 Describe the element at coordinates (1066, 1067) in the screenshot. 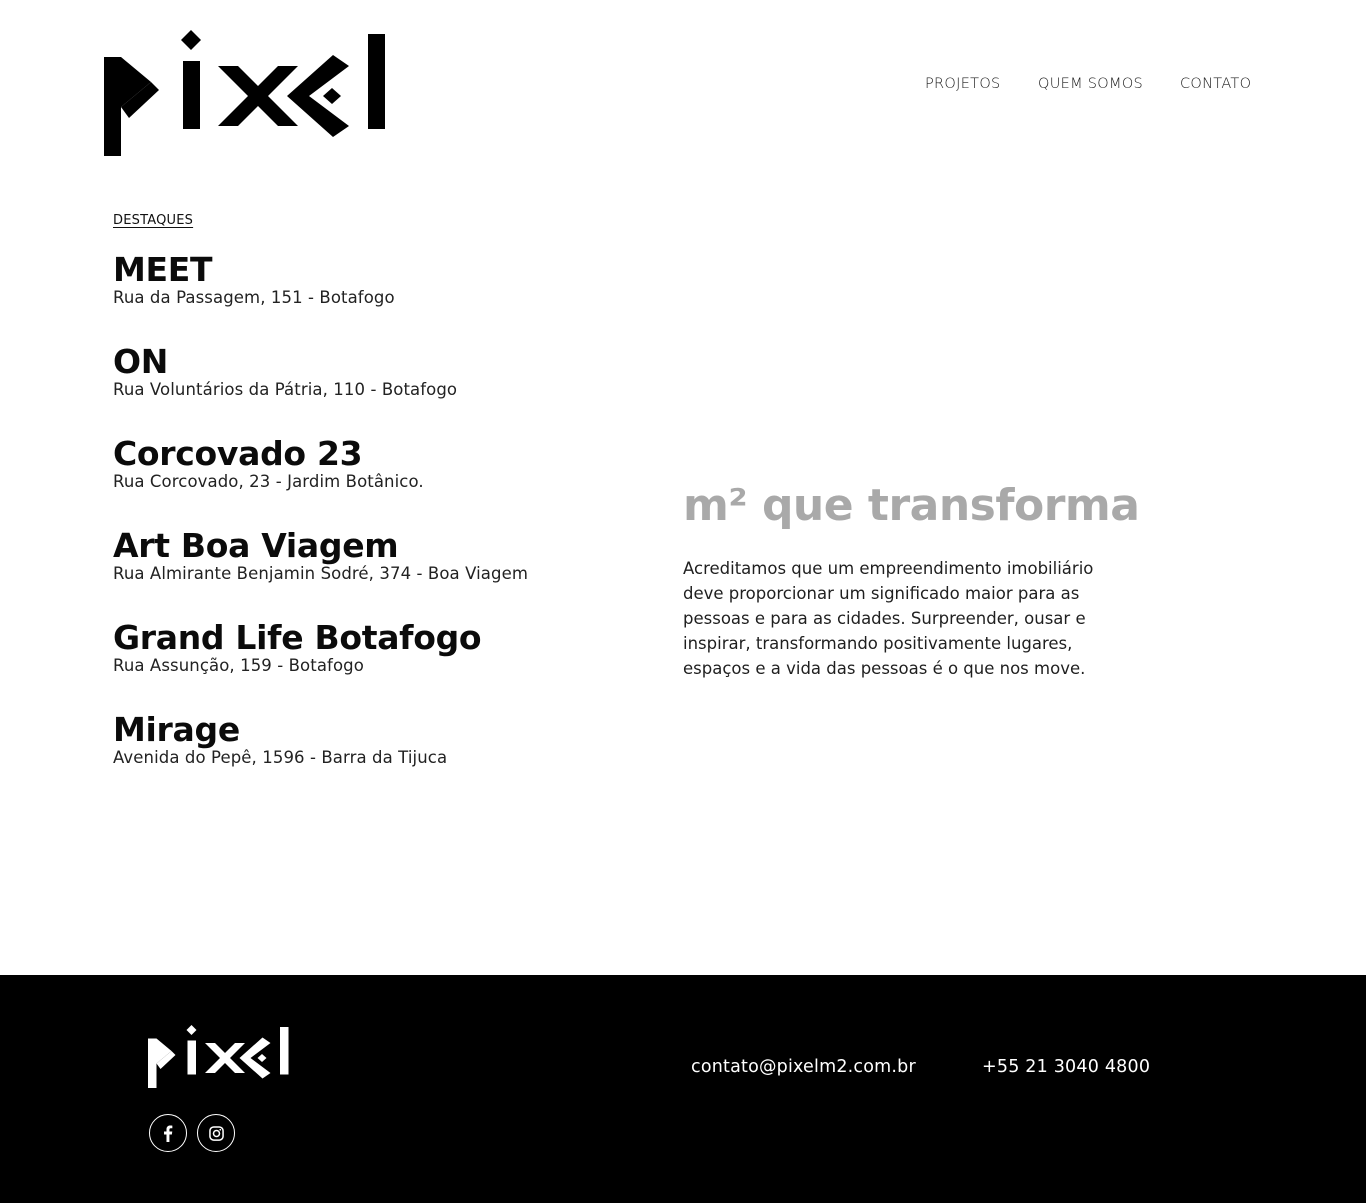

I see `footer-phone-link: +55 21 3040 4800` at that location.